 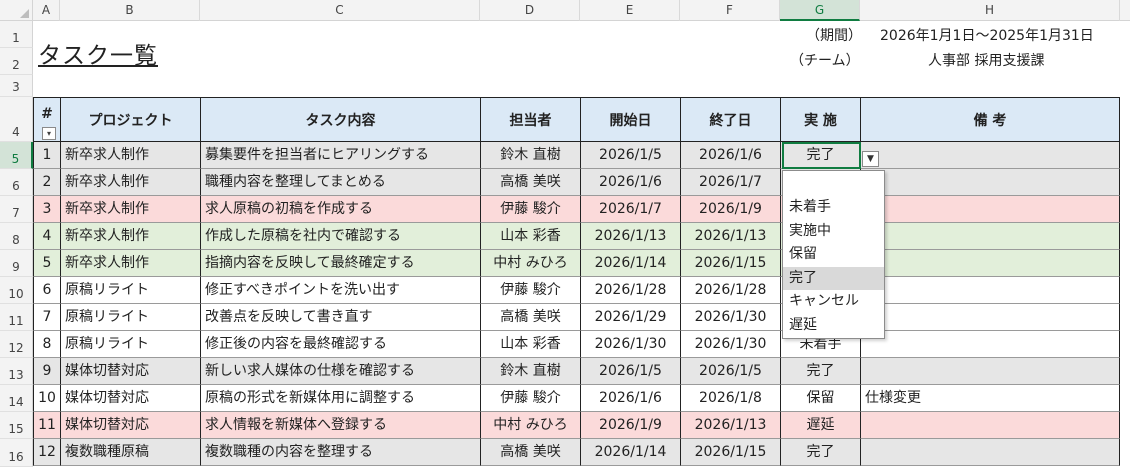 I want to click on row-header-2: 2, so click(x=16, y=61).